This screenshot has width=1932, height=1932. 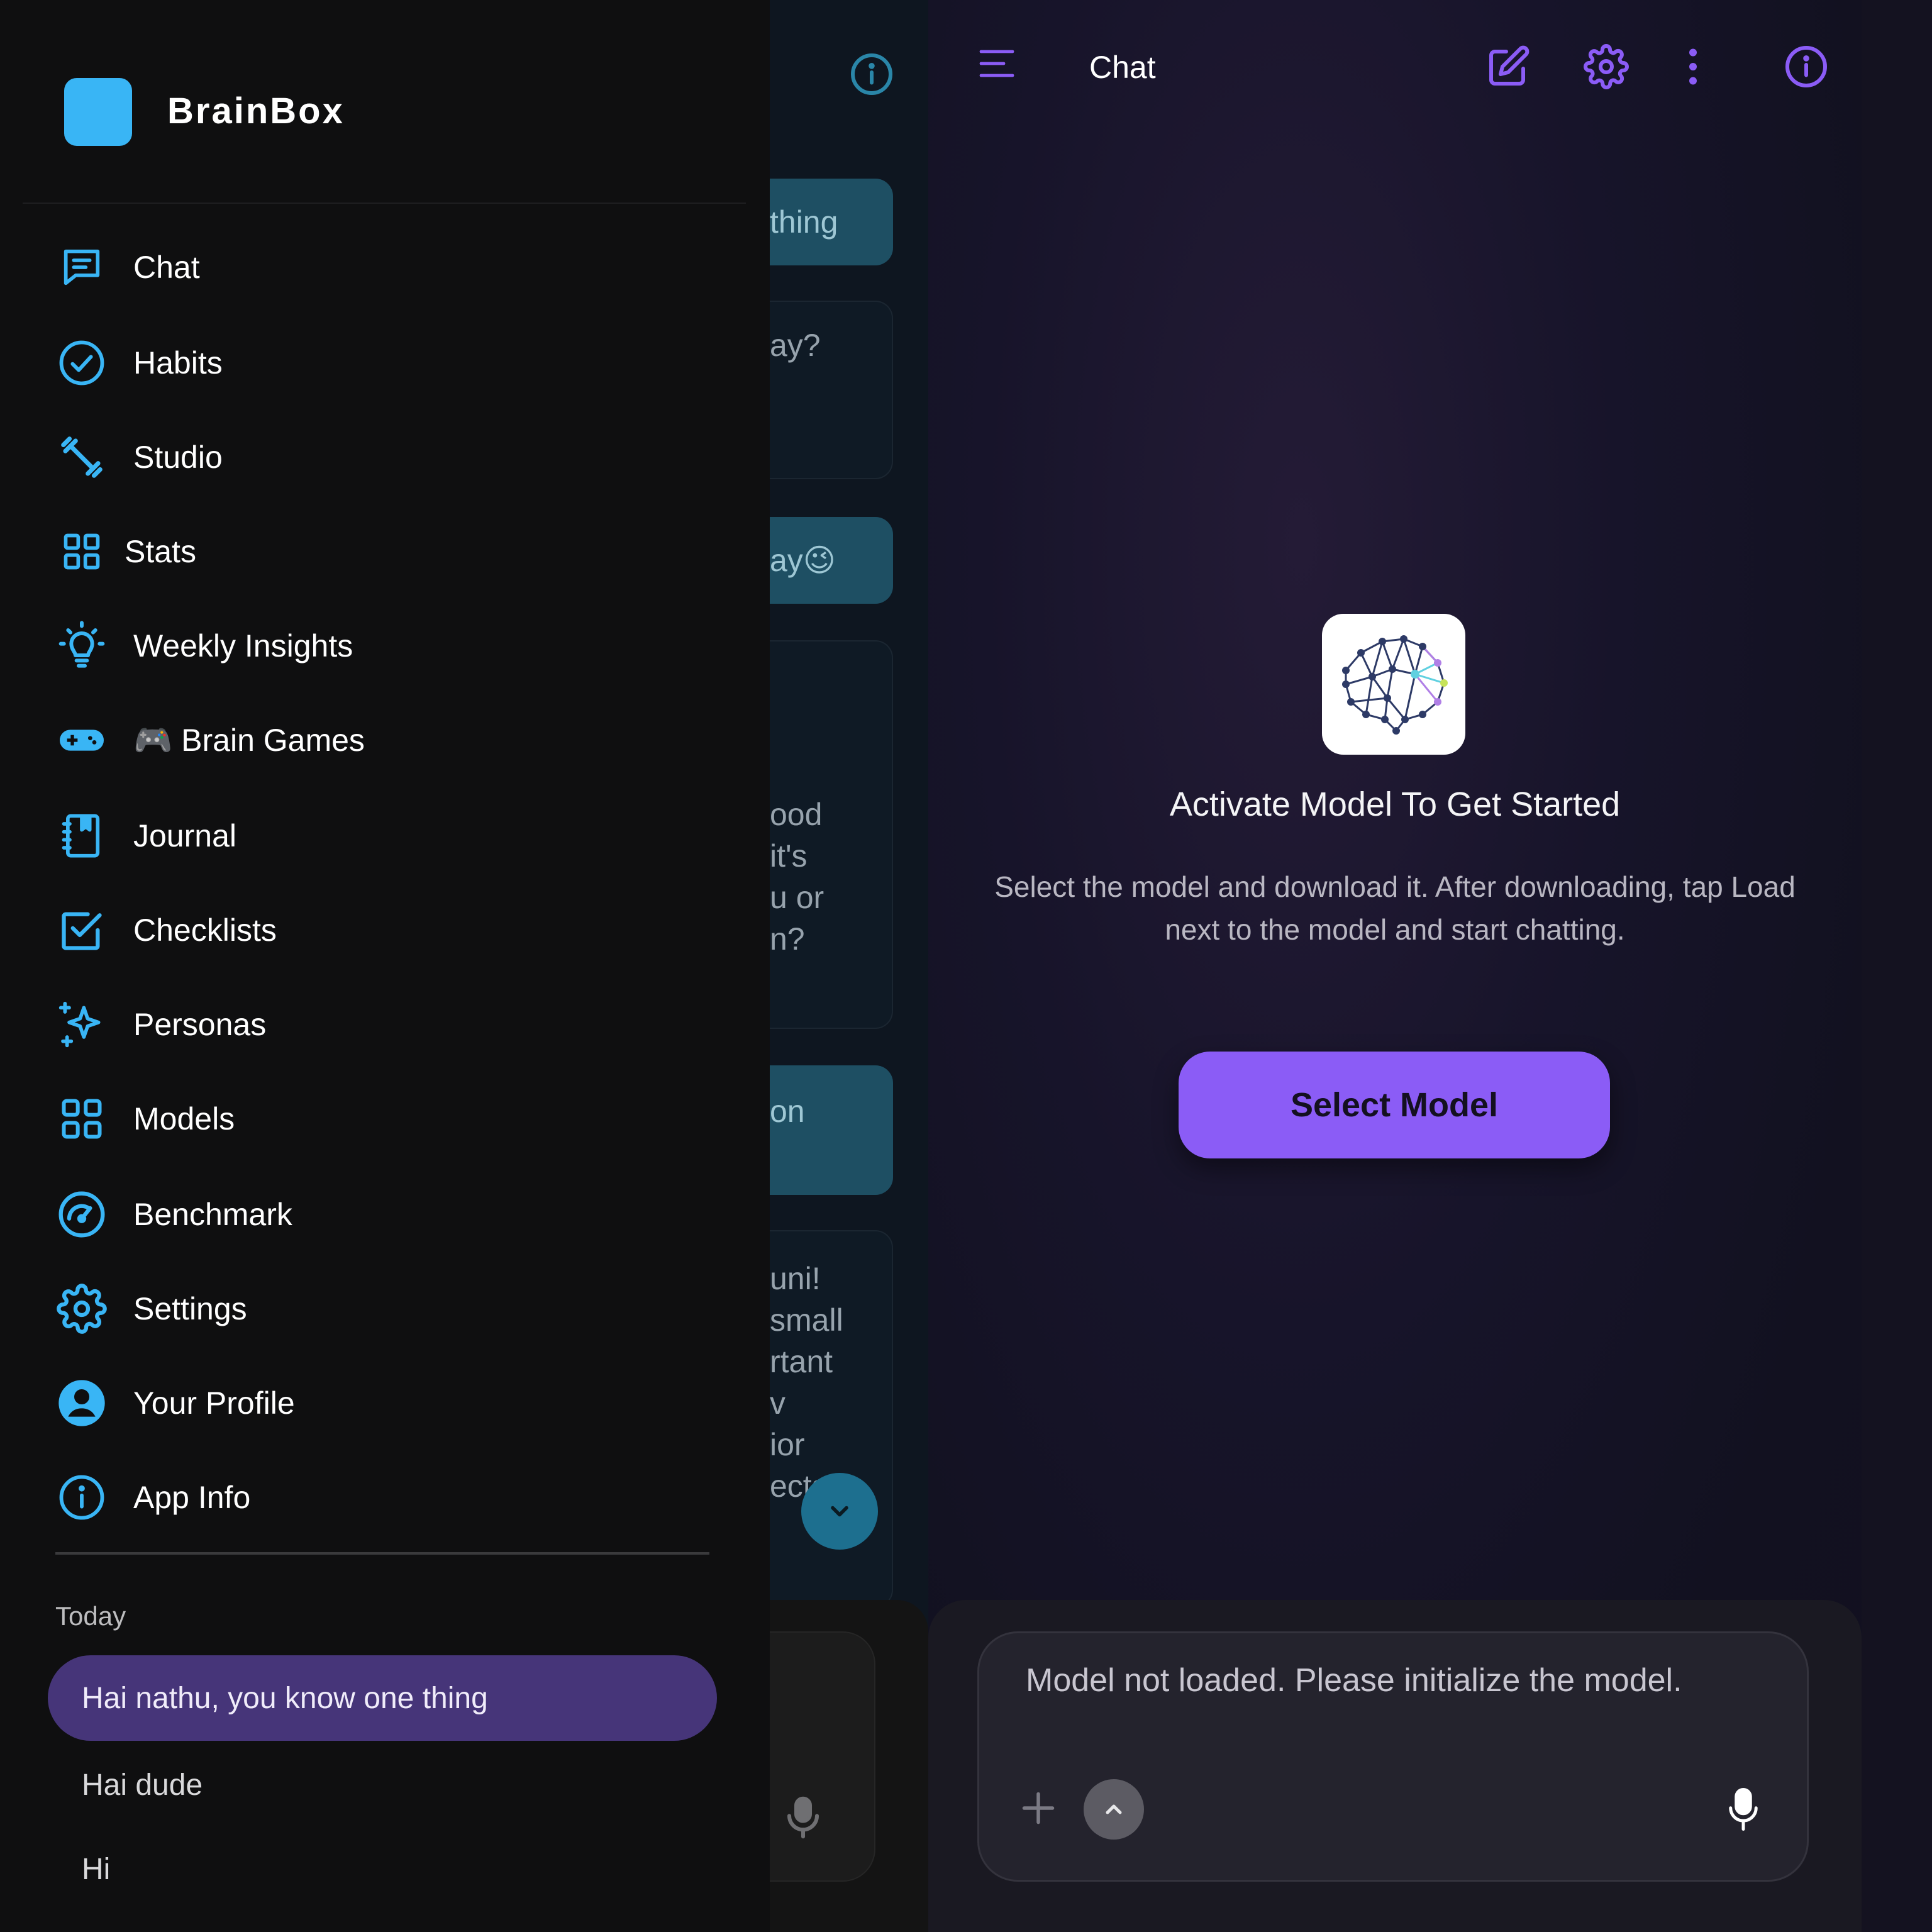 I want to click on nav-item-brain-games: 🎮 Brain Games, so click(x=387, y=740).